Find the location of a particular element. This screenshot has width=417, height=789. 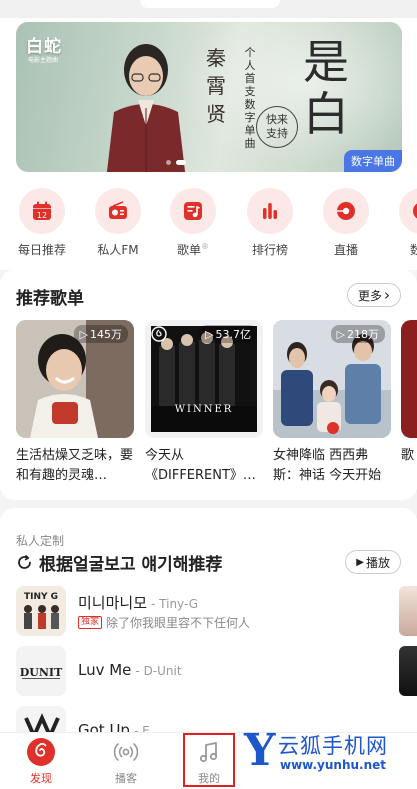

chart-icon is located at coordinates (270, 211).